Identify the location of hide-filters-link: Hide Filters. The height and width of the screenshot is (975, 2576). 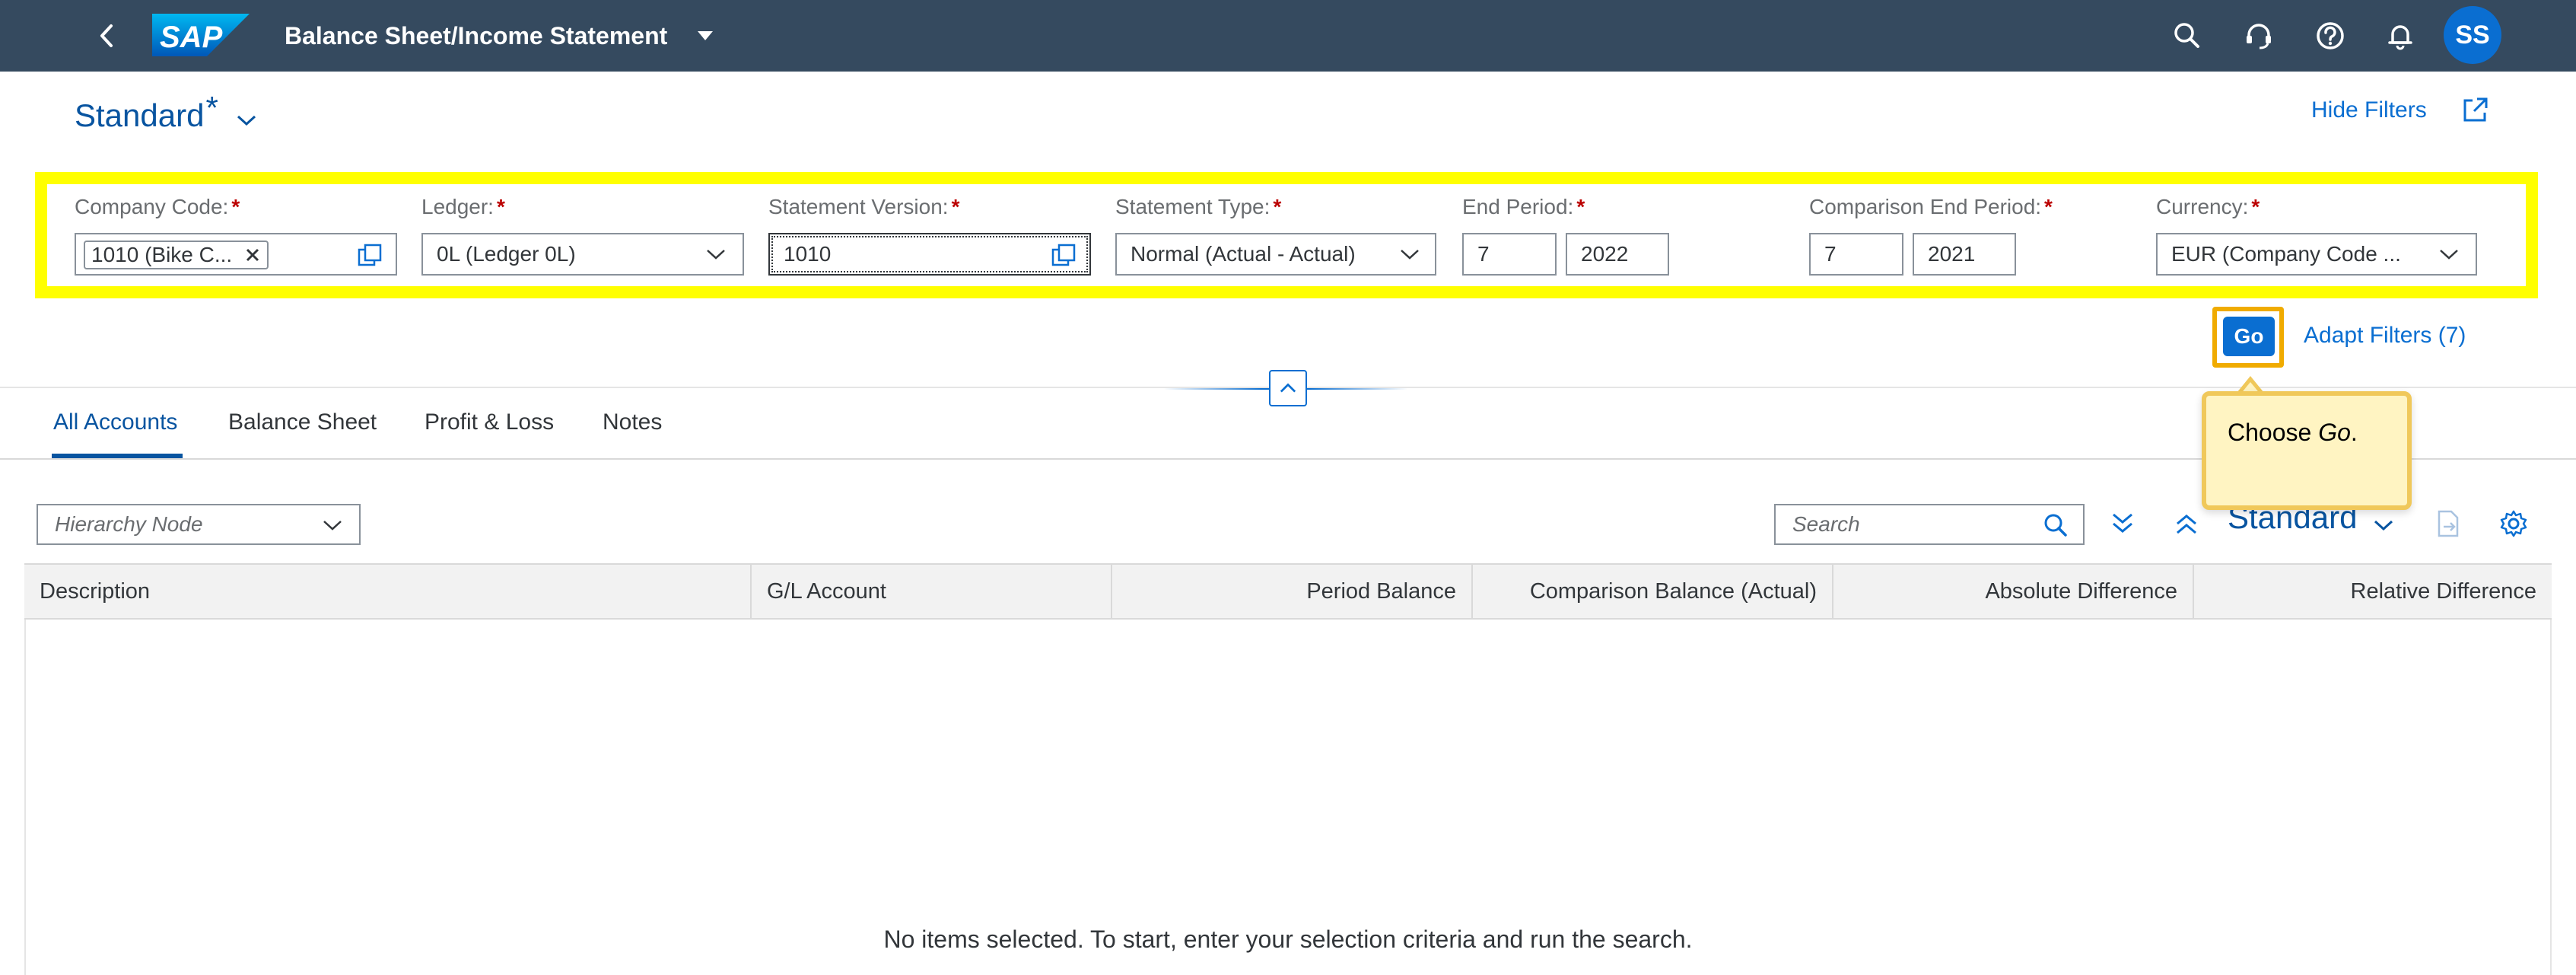
(2369, 110).